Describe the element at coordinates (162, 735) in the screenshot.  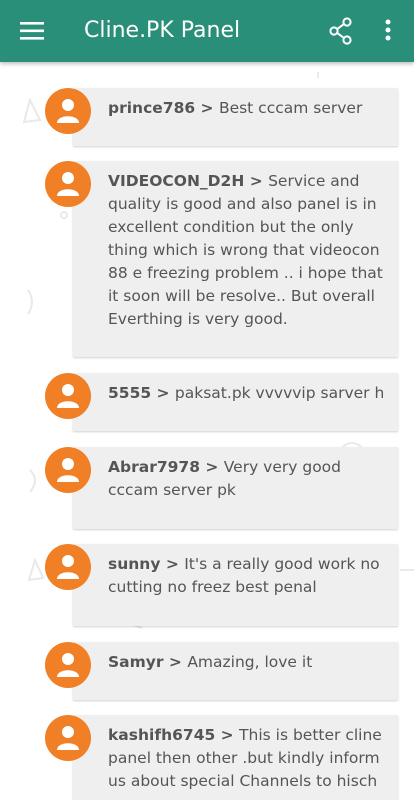
I see `review-author: kashifh6745` at that location.